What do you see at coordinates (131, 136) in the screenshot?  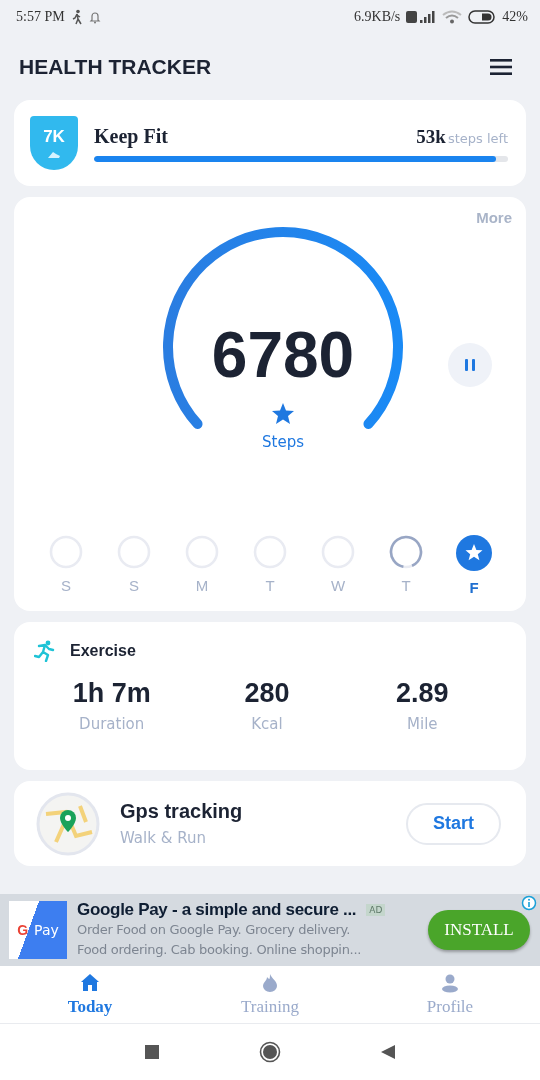 I see `goal-name: Keep Fit` at bounding box center [131, 136].